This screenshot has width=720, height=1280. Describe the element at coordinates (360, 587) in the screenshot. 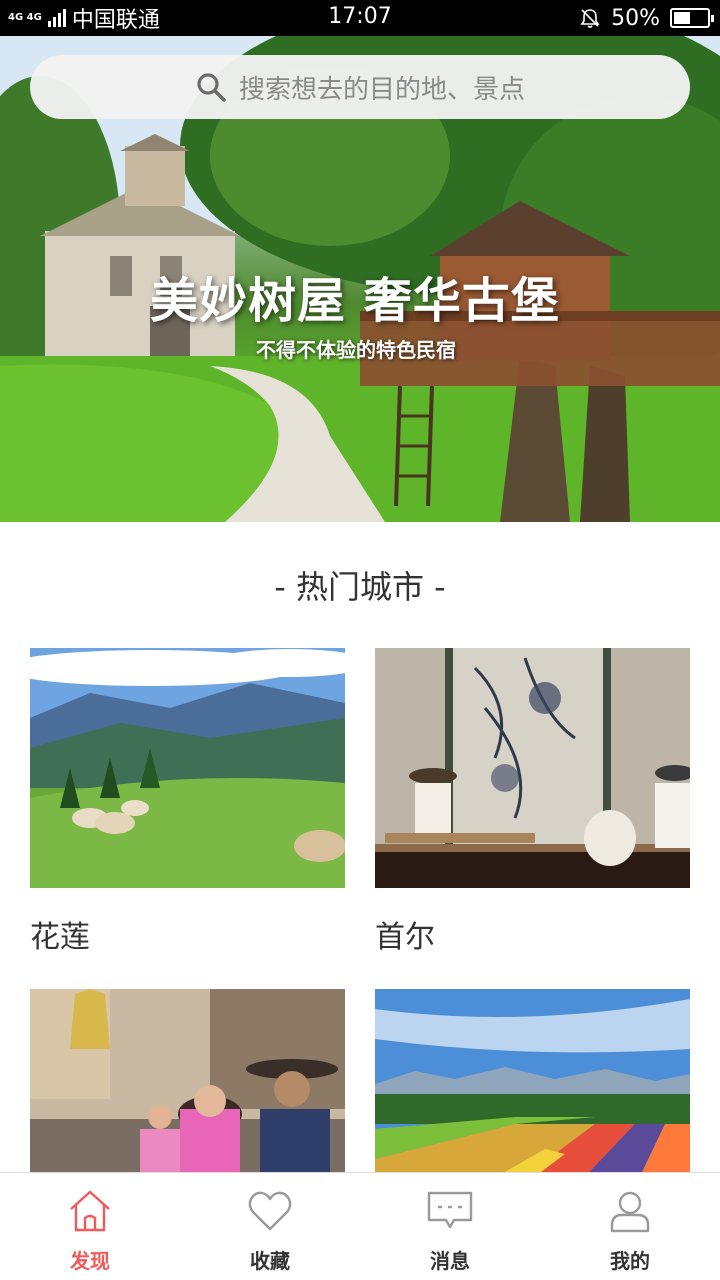

I see `section-title: - 热门城市 -` at that location.